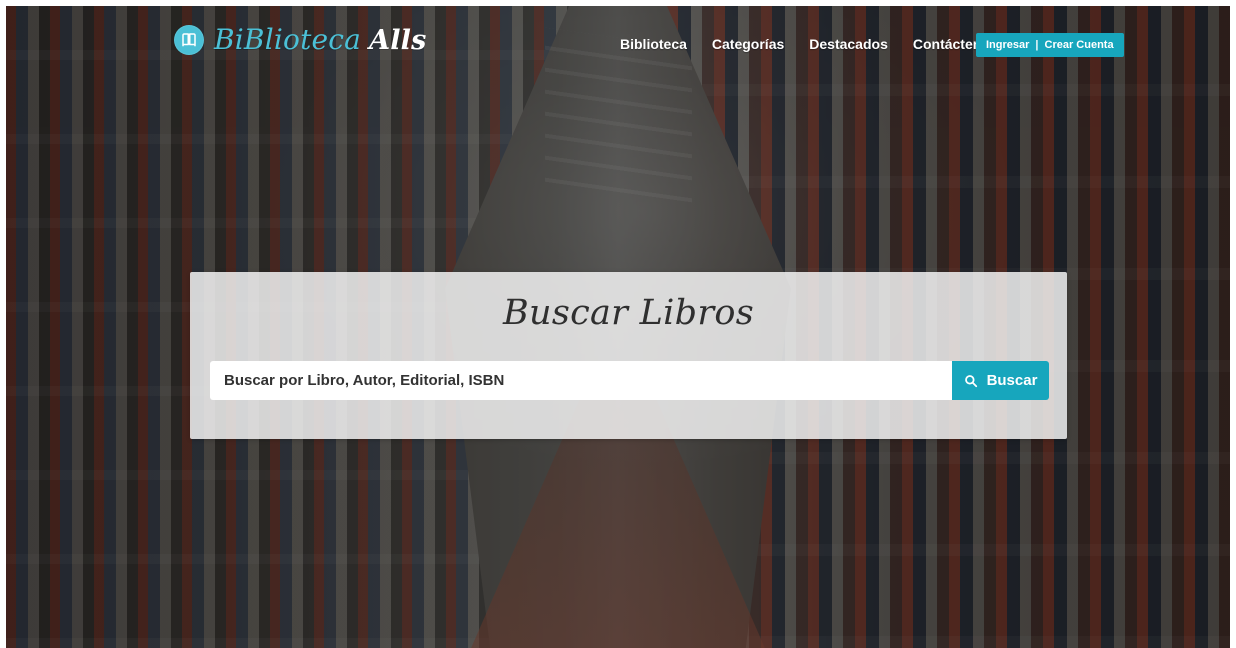 Image resolution: width=1236 pixels, height=648 pixels. Describe the element at coordinates (748, 44) in the screenshot. I see `nav-categorias: Categorías` at that location.